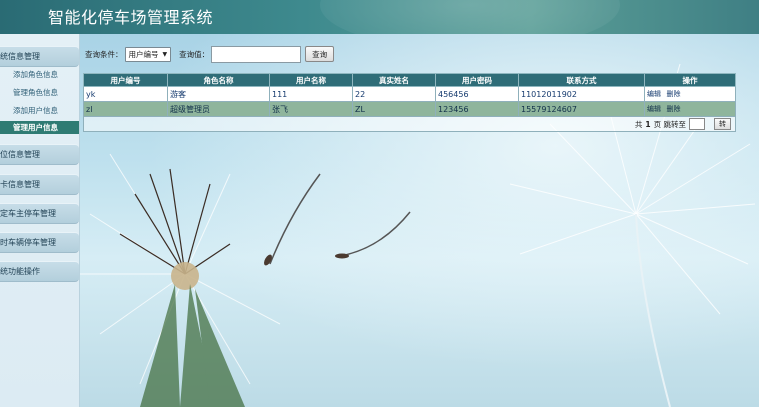 This screenshot has width=759, height=407. Describe the element at coordinates (143, 54) in the screenshot. I see `condition-select-value: 用户编号` at that location.